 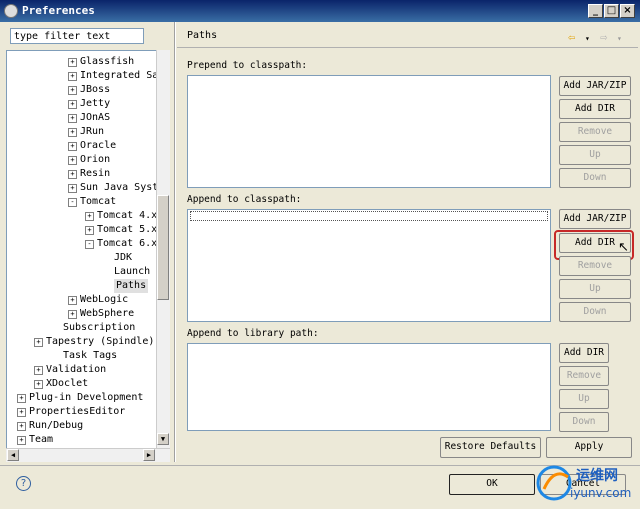 What do you see at coordinates (13, 455) in the screenshot?
I see `scroll-left-icon: ◀` at bounding box center [13, 455].